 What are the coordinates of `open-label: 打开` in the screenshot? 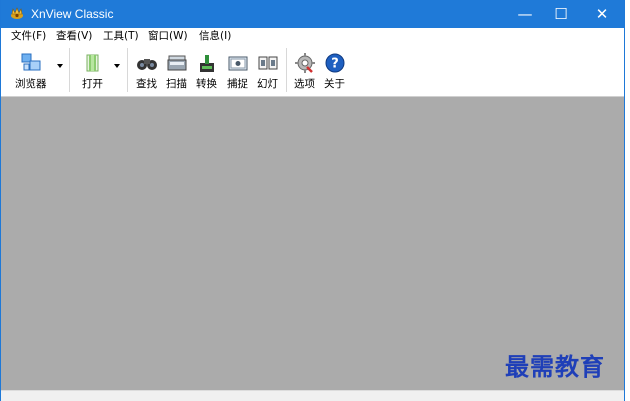 It's located at (92, 84).